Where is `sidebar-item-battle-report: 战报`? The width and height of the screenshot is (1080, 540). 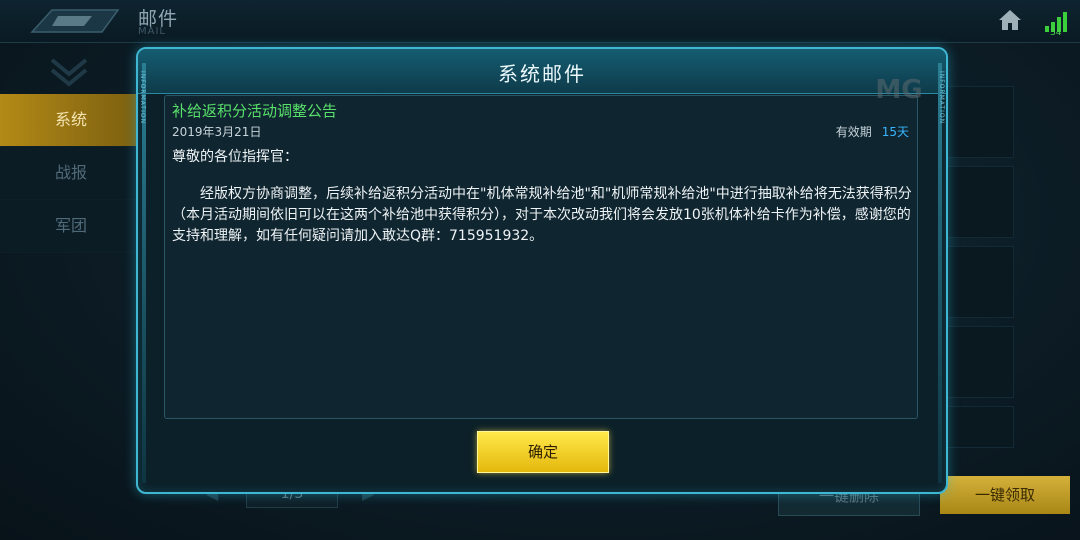 sidebar-item-battle-report: 战报 is located at coordinates (71, 173).